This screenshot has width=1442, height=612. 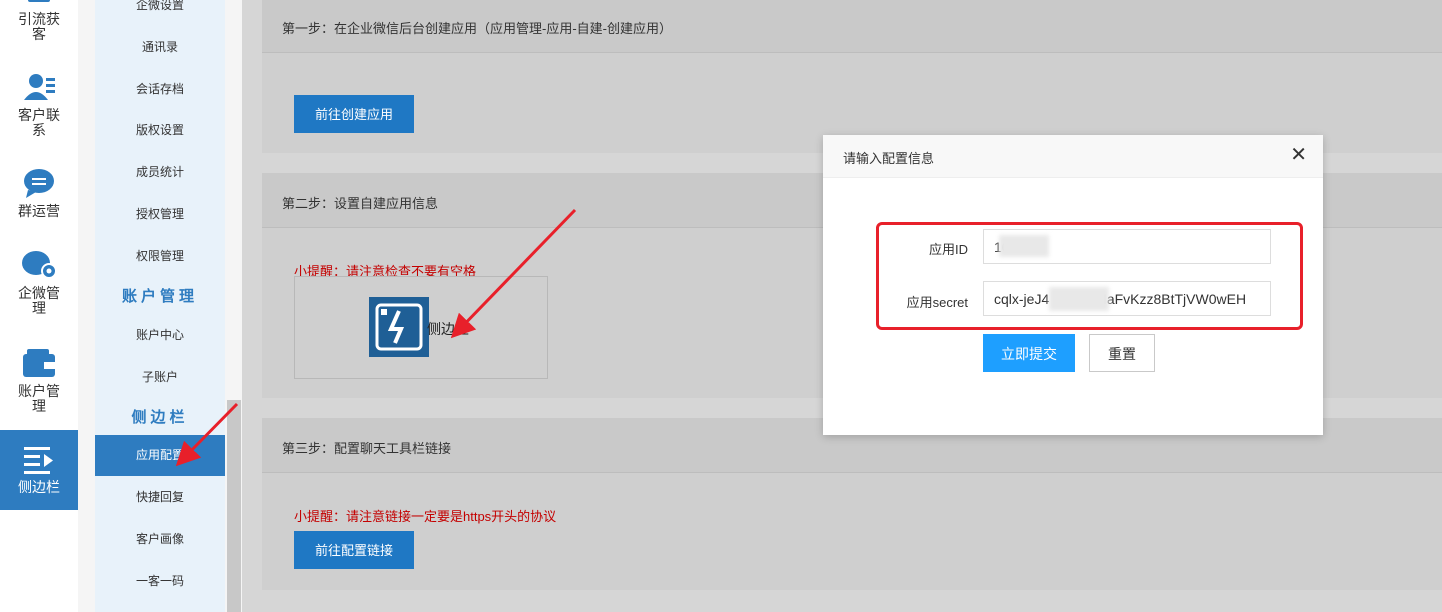 What do you see at coordinates (160, 455) in the screenshot?
I see `submenu-item-app-config: 应用配置` at bounding box center [160, 455].